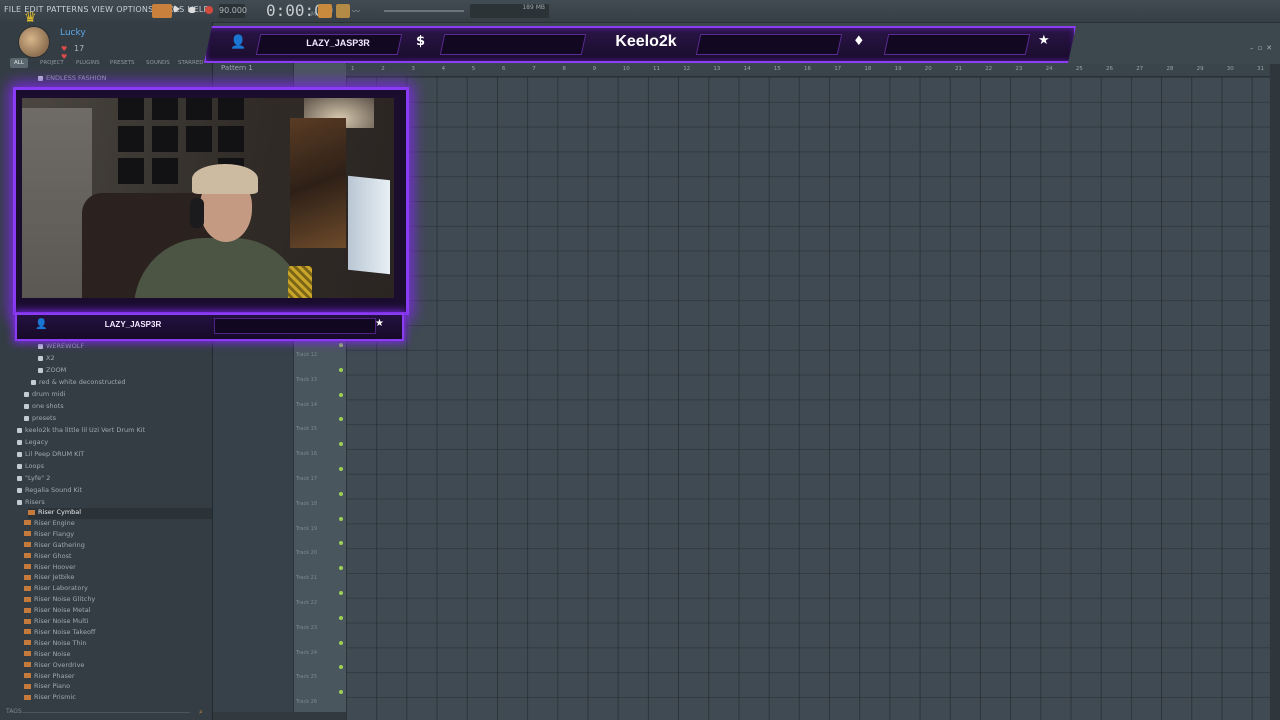 The width and height of the screenshot is (1280, 720). What do you see at coordinates (233, 11) in the screenshot?
I see `tempo-display: 90.000` at bounding box center [233, 11].